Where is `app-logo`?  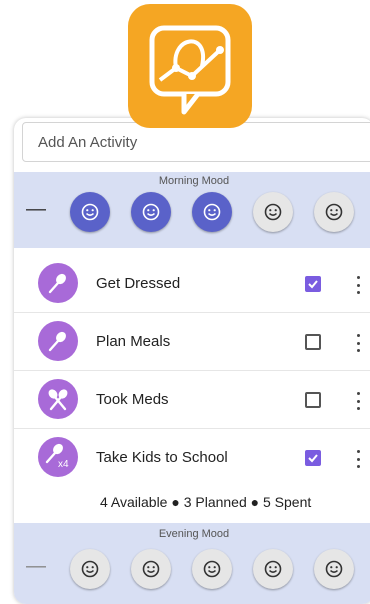 app-logo is located at coordinates (190, 66).